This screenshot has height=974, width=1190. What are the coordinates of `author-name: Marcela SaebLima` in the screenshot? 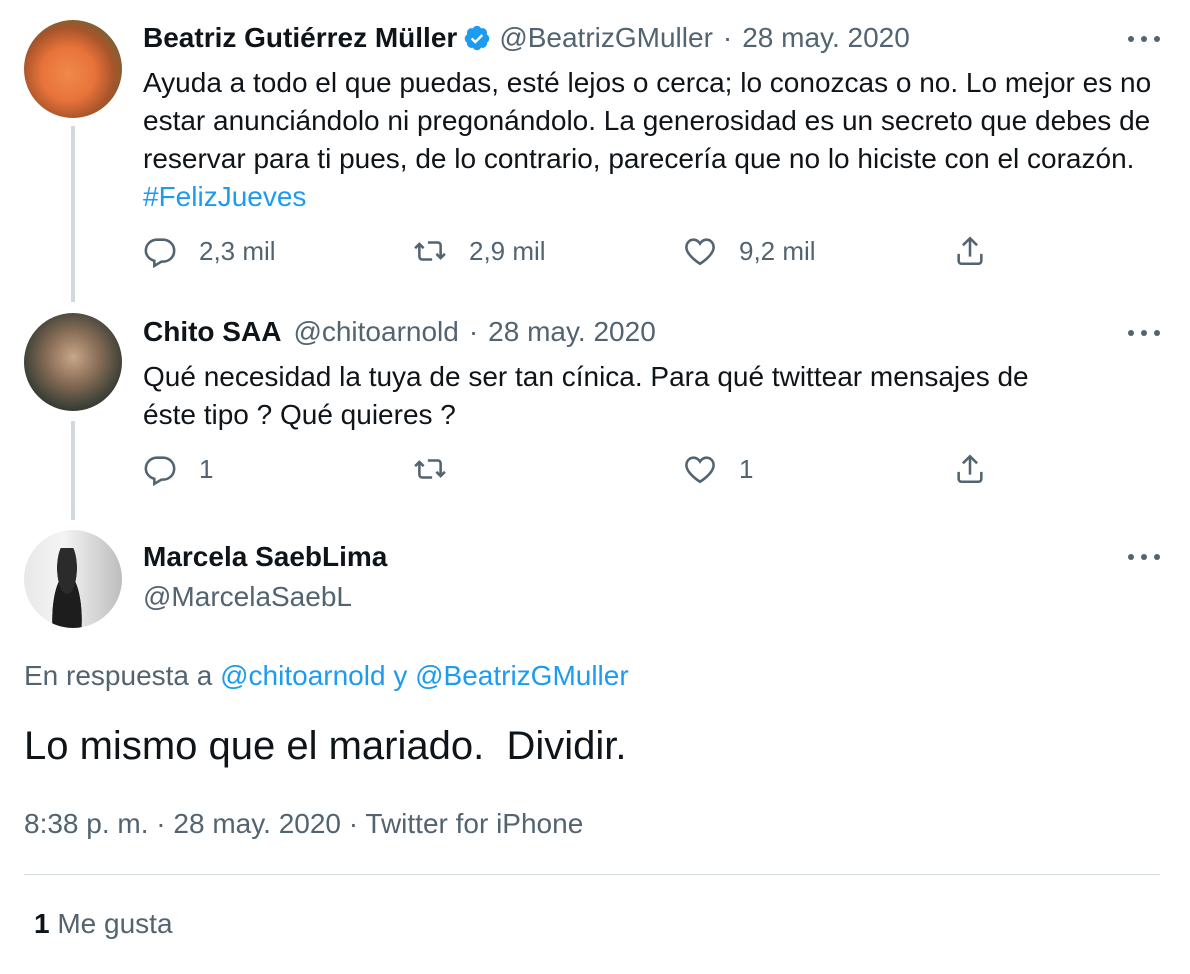 It's located at (265, 557).